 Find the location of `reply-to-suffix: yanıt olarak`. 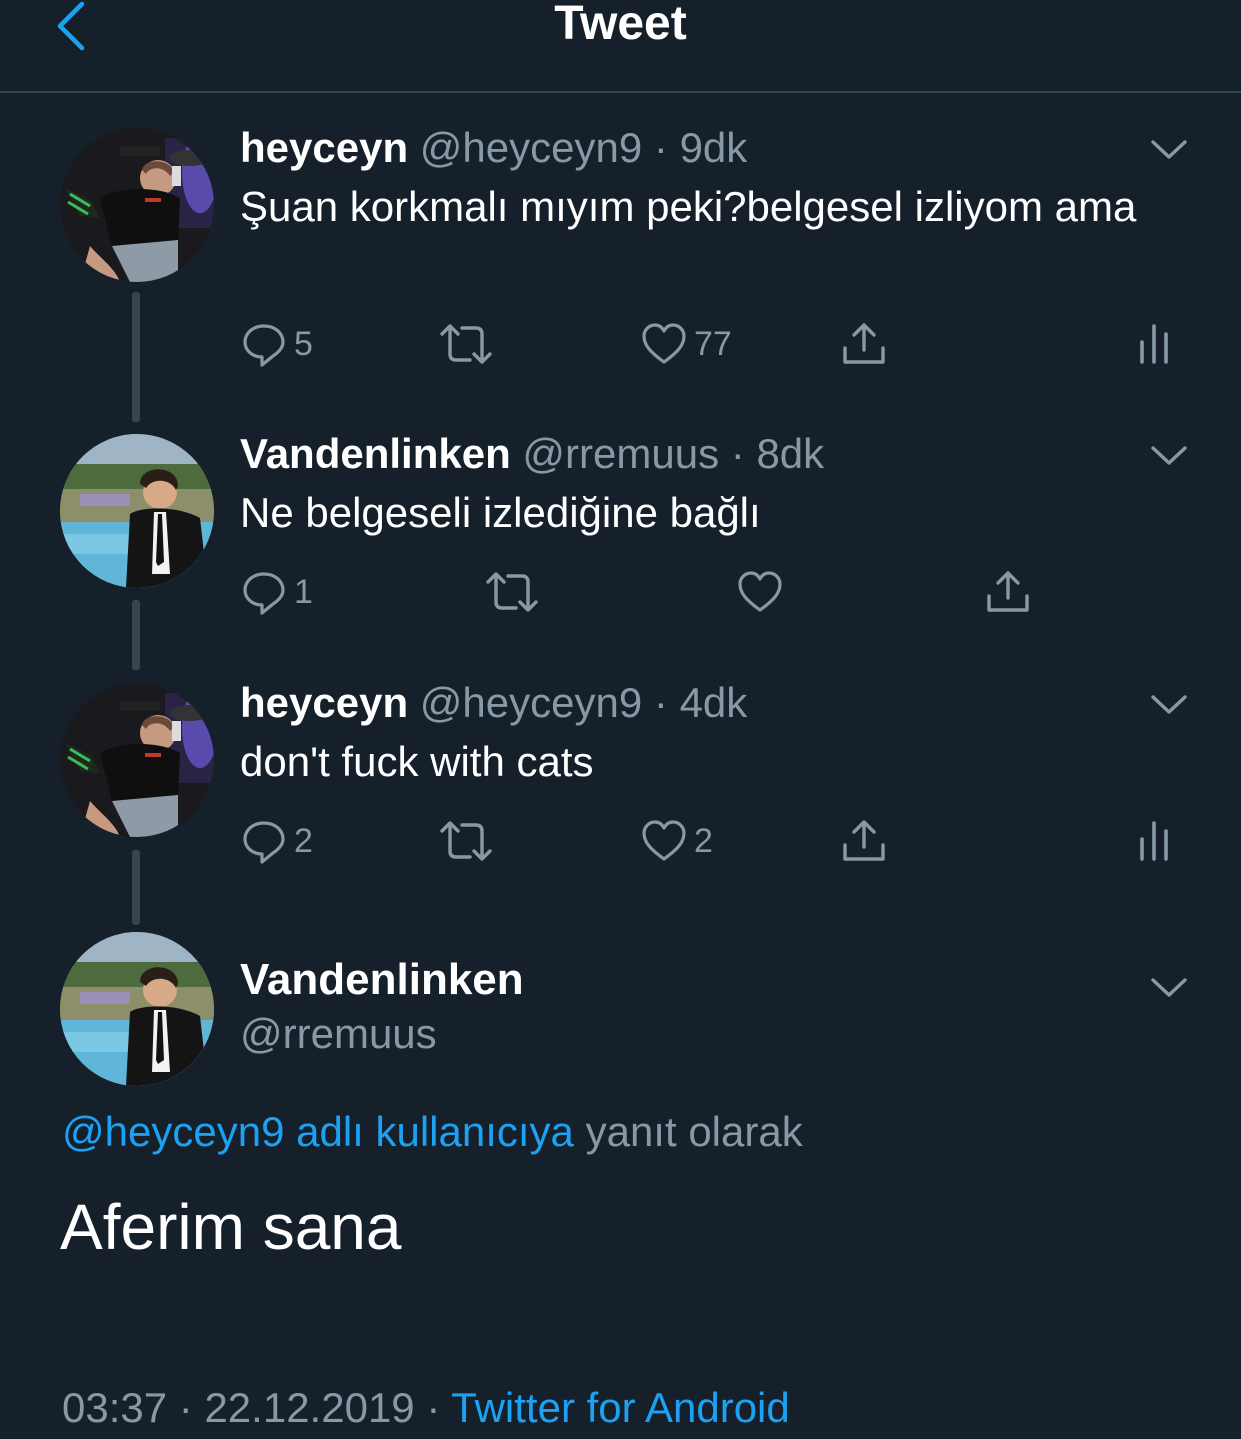

reply-to-suffix: yanıt olarak is located at coordinates (688, 1131).